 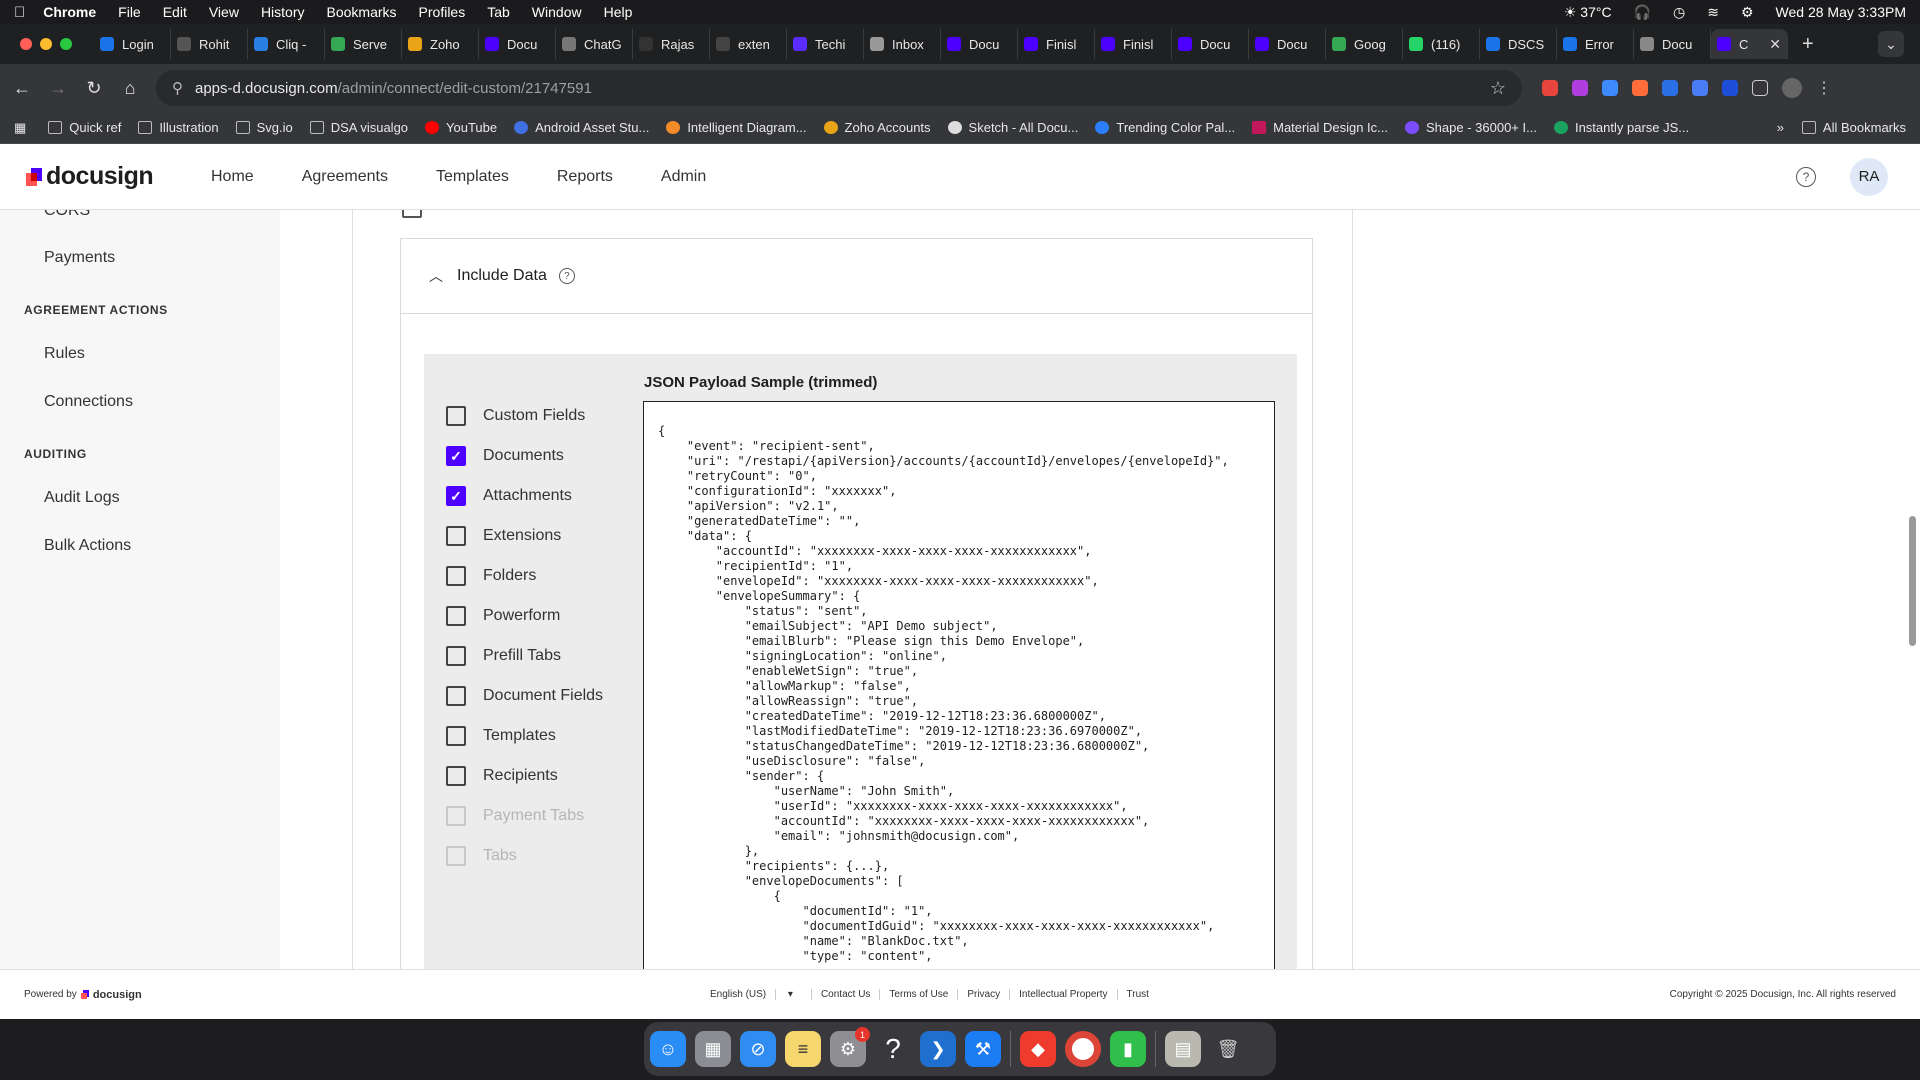 What do you see at coordinates (825, 44) in the screenshot?
I see `browser-tab: Techi` at bounding box center [825, 44].